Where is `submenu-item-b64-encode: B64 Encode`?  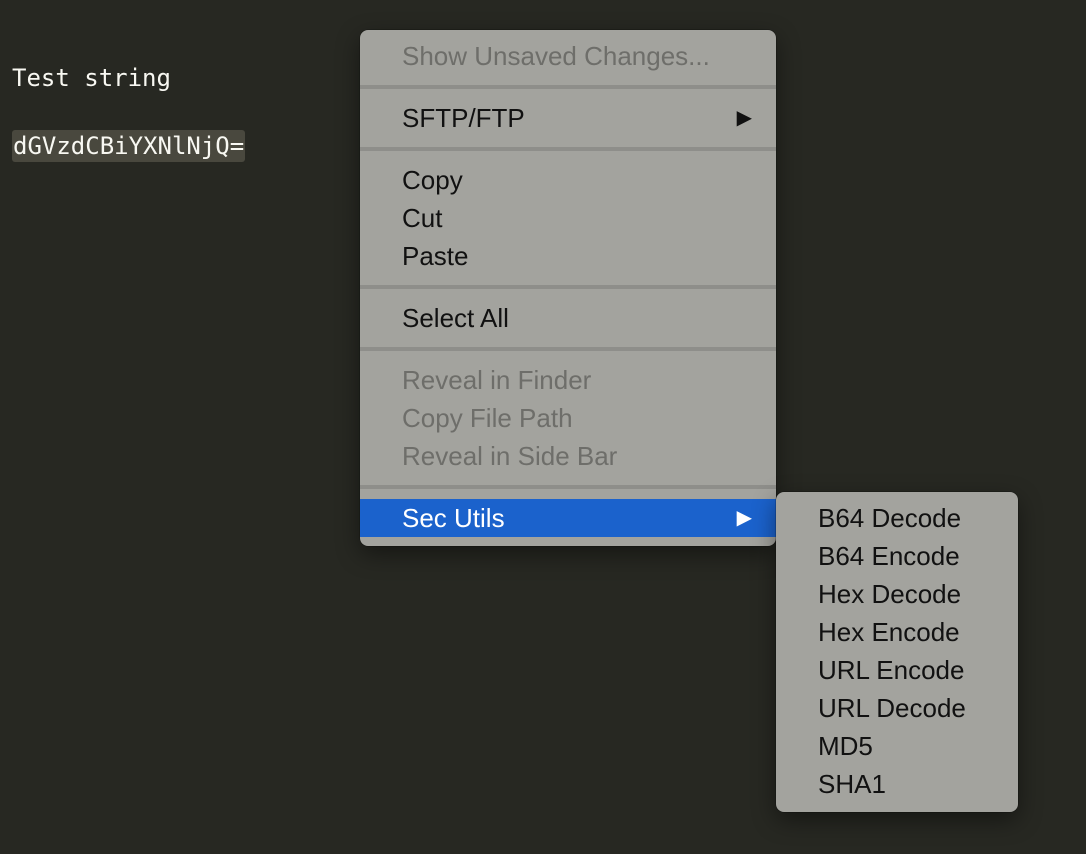 submenu-item-b64-encode: B64 Encode is located at coordinates (897, 556).